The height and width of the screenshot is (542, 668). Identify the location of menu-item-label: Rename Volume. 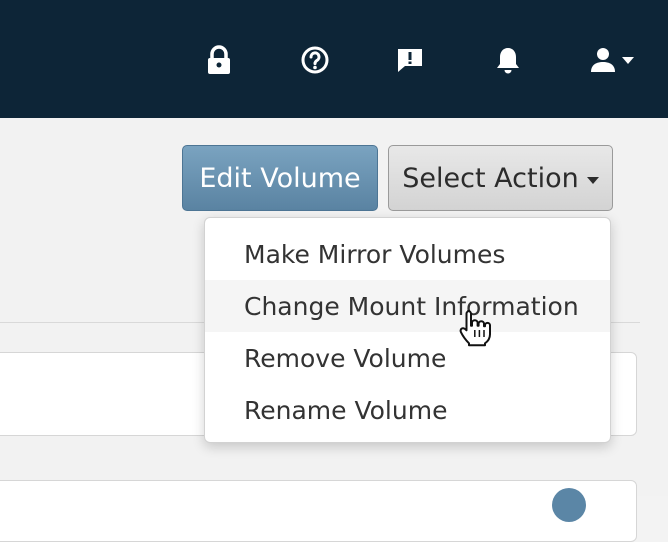
(346, 410).